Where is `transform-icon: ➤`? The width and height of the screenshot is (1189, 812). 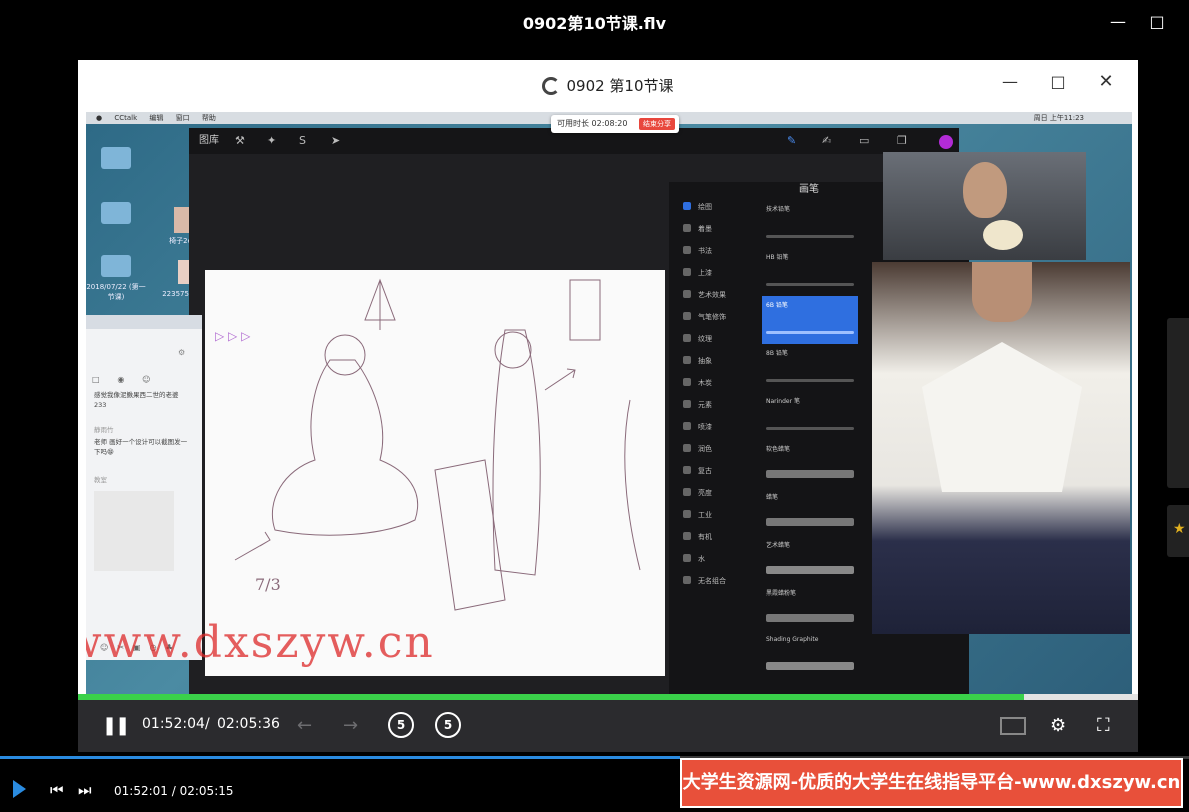
transform-icon: ➤ is located at coordinates (335, 141).